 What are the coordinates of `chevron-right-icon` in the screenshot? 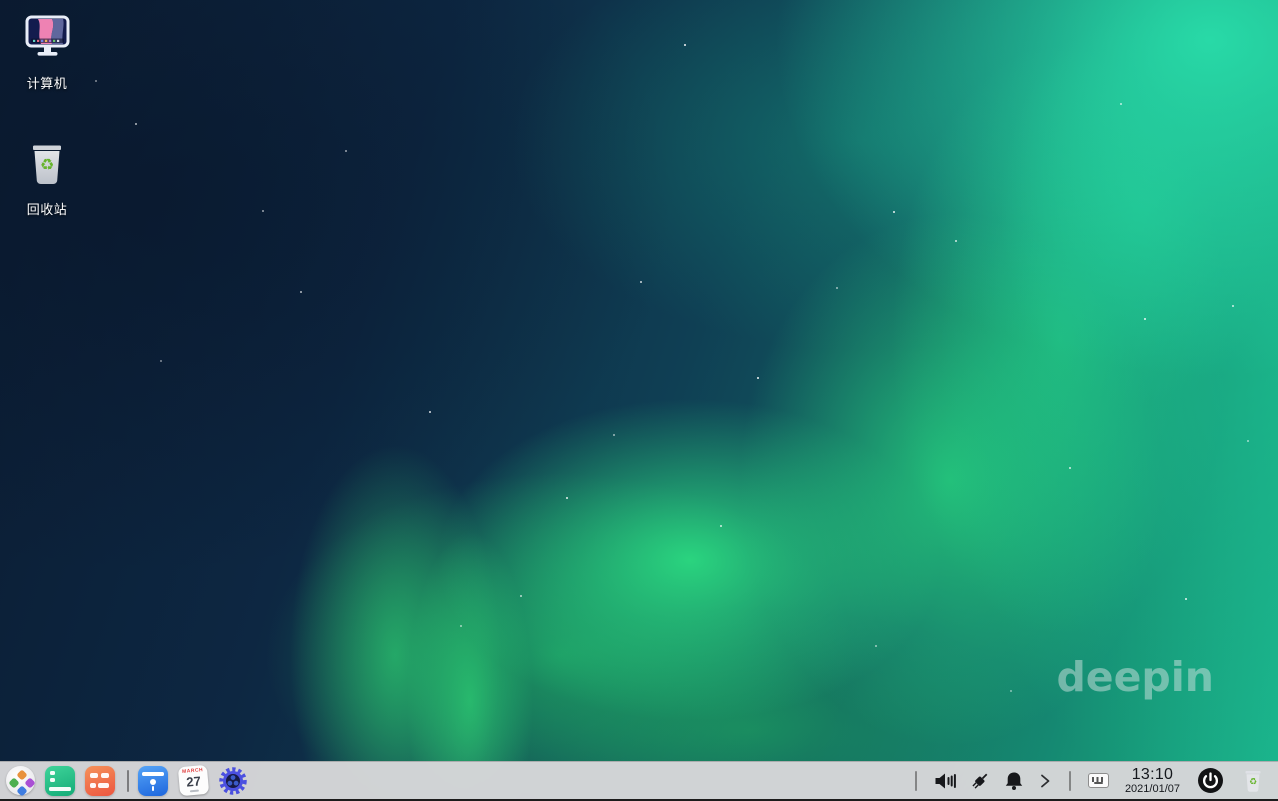 It's located at (1045, 780).